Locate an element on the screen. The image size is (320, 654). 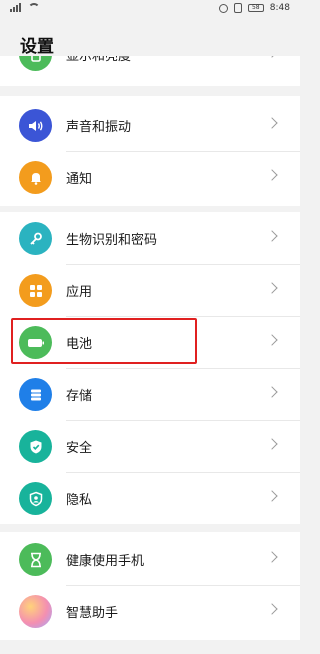
vibrate-icon is located at coordinates (237, 8).